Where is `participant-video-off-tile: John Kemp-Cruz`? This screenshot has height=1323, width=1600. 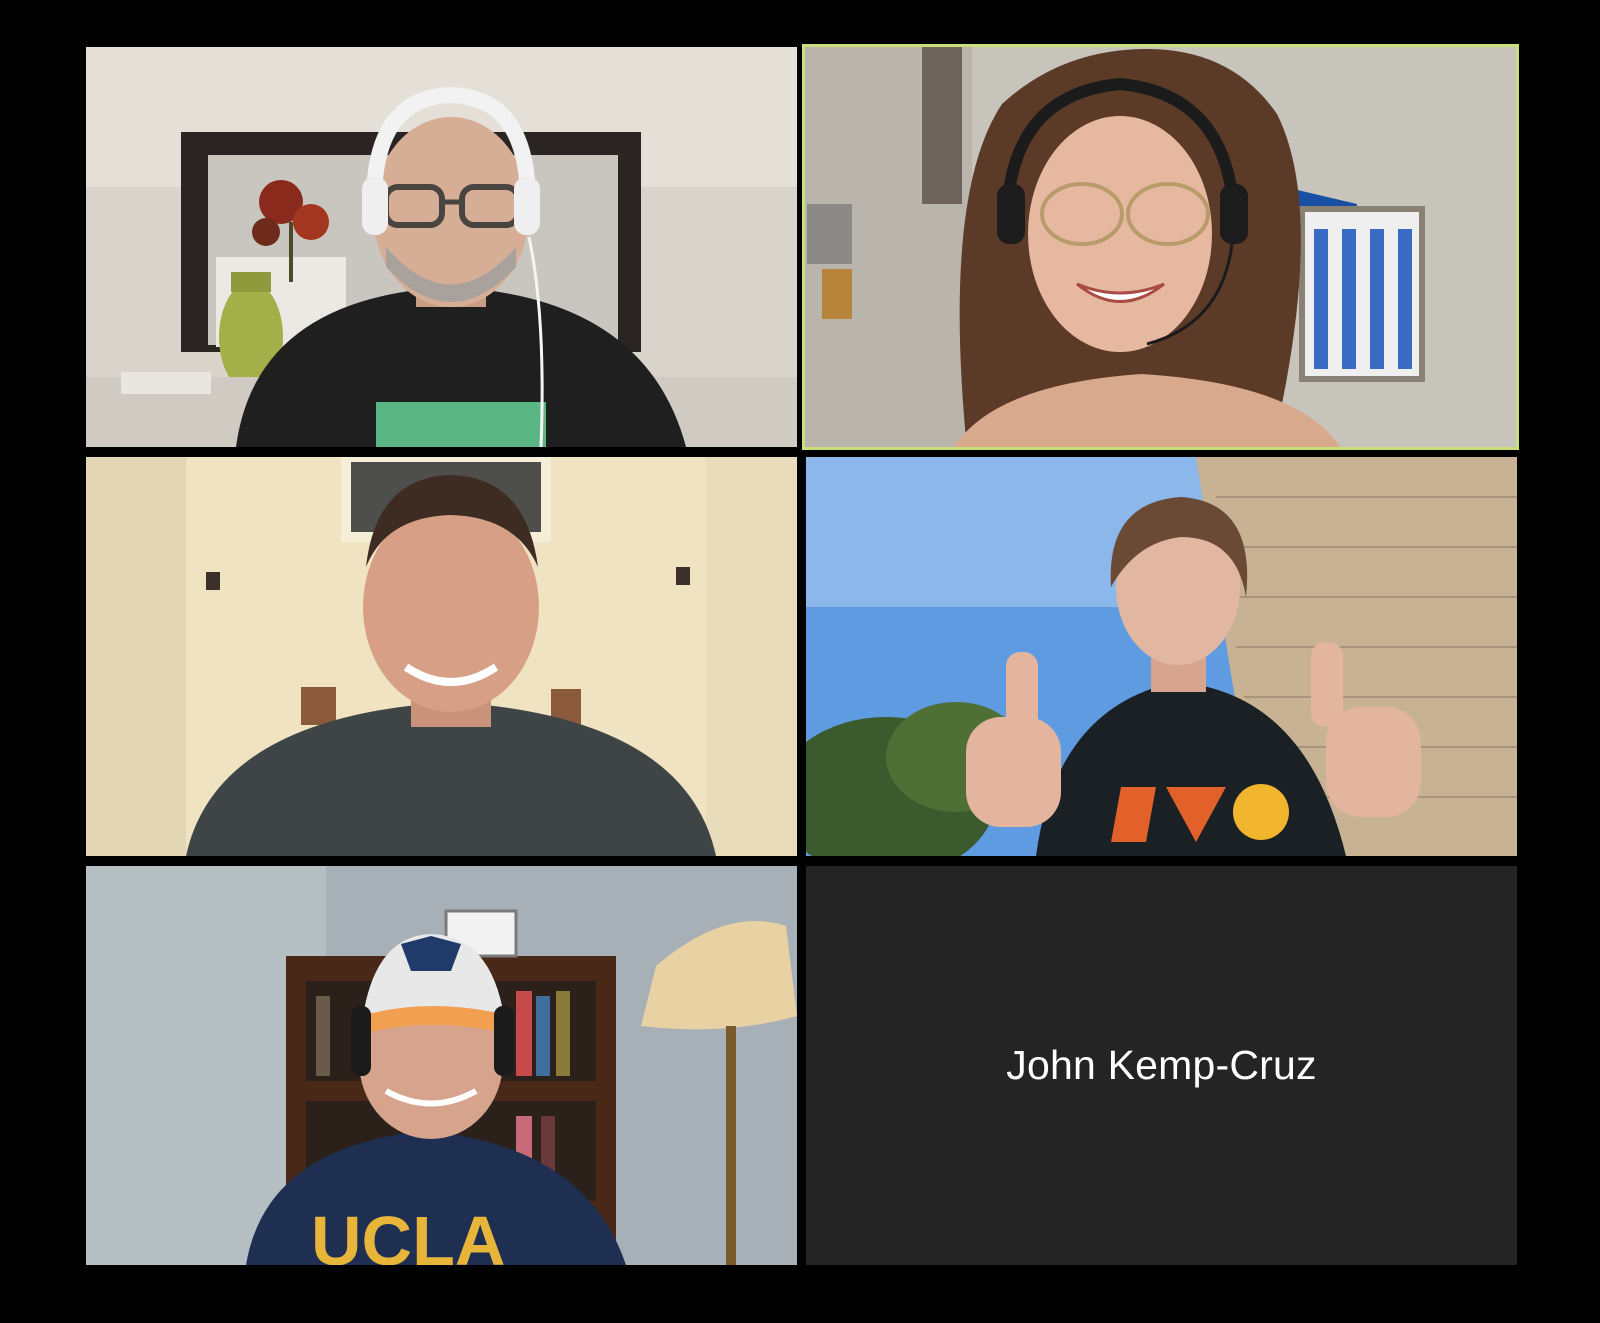
participant-video-off-tile: John Kemp-Cruz is located at coordinates (1161, 1065).